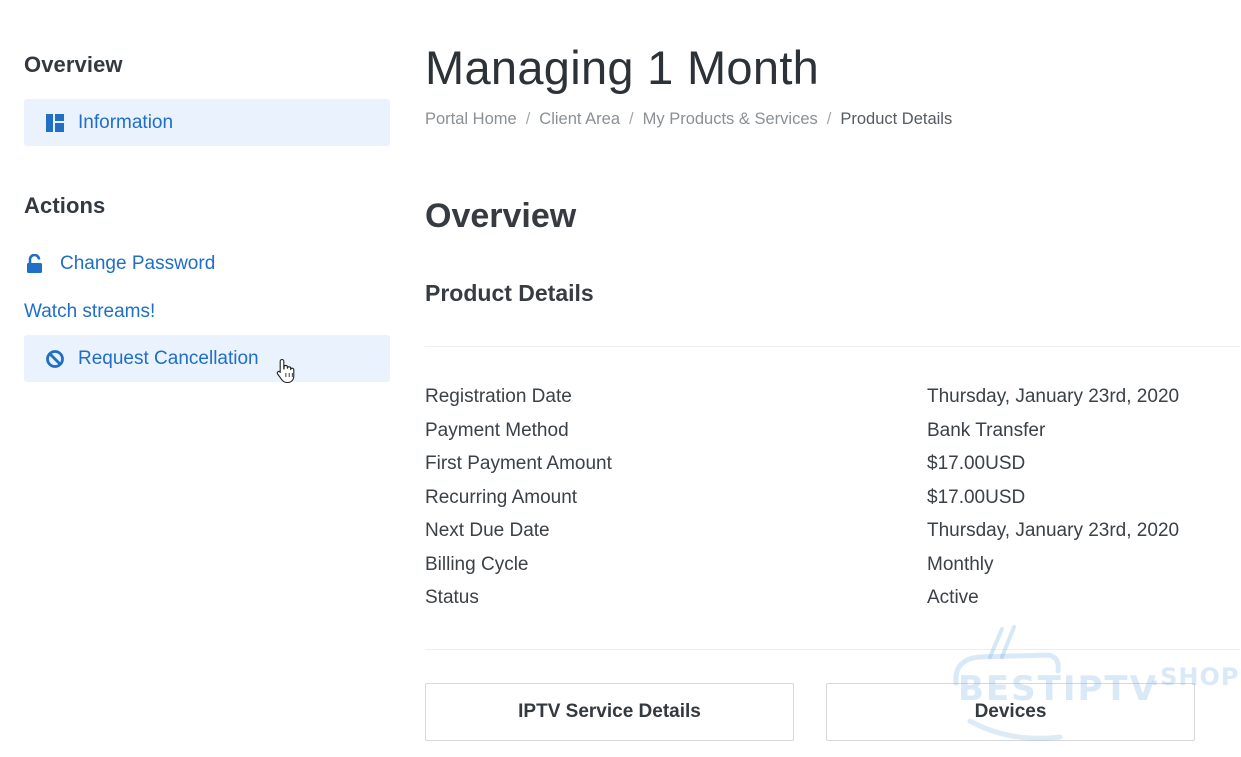 This screenshot has width=1241, height=757. I want to click on detail-row-billing-cycle: Billing Cycle Monthly, so click(832, 569).